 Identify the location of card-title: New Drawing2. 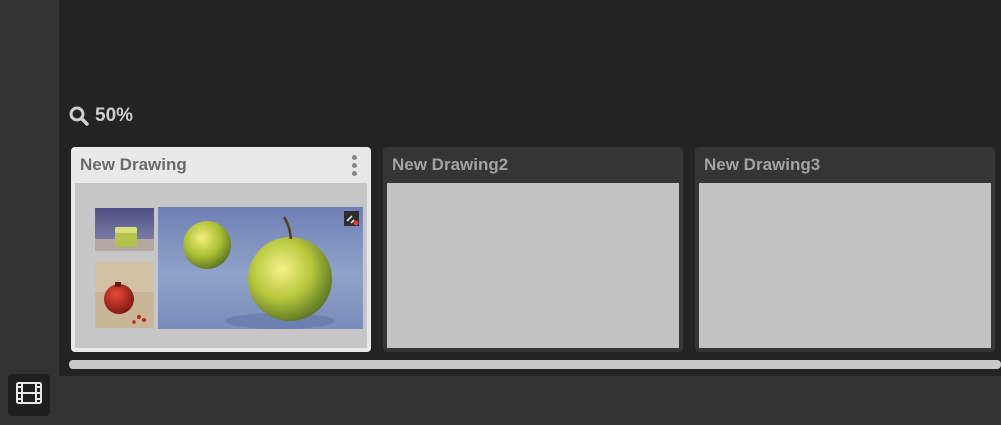
(450, 164).